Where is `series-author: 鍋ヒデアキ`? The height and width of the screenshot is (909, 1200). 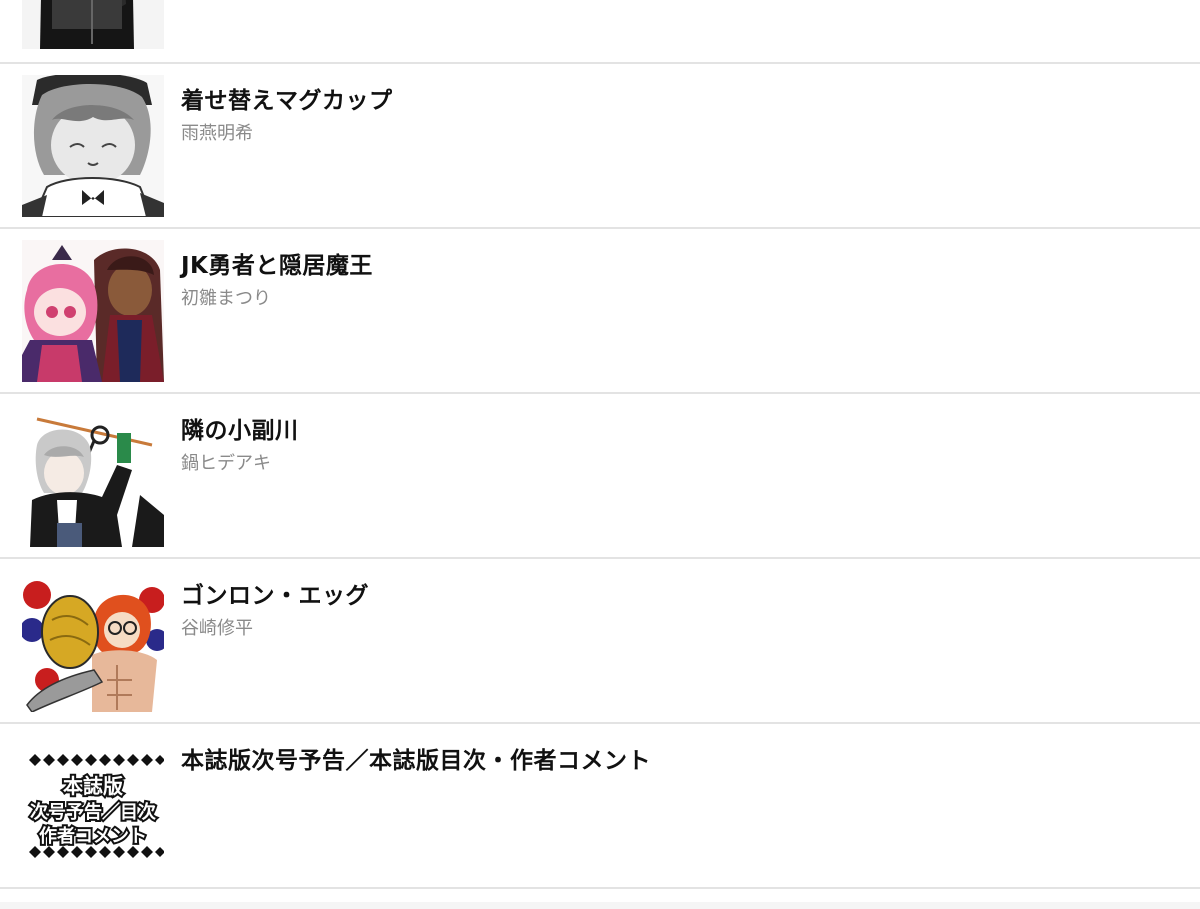 series-author: 鍋ヒデアキ is located at coordinates (226, 463).